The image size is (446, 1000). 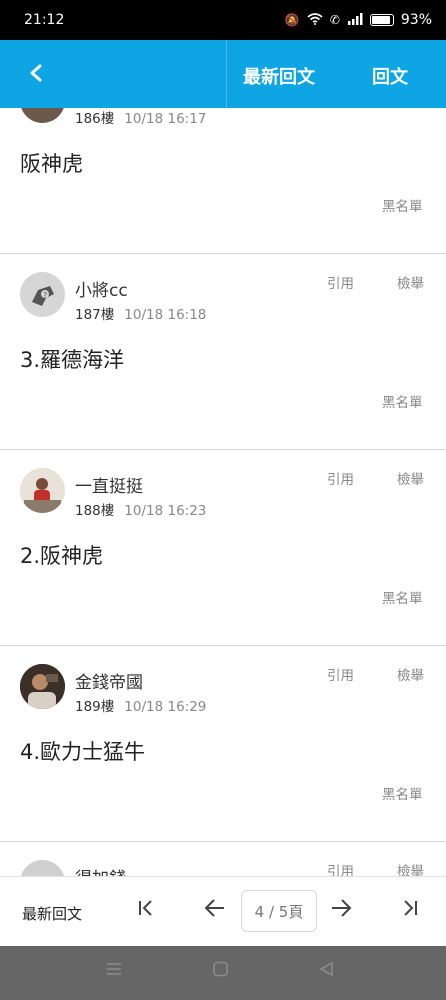 I want to click on avatar: ?, so click(x=42, y=294).